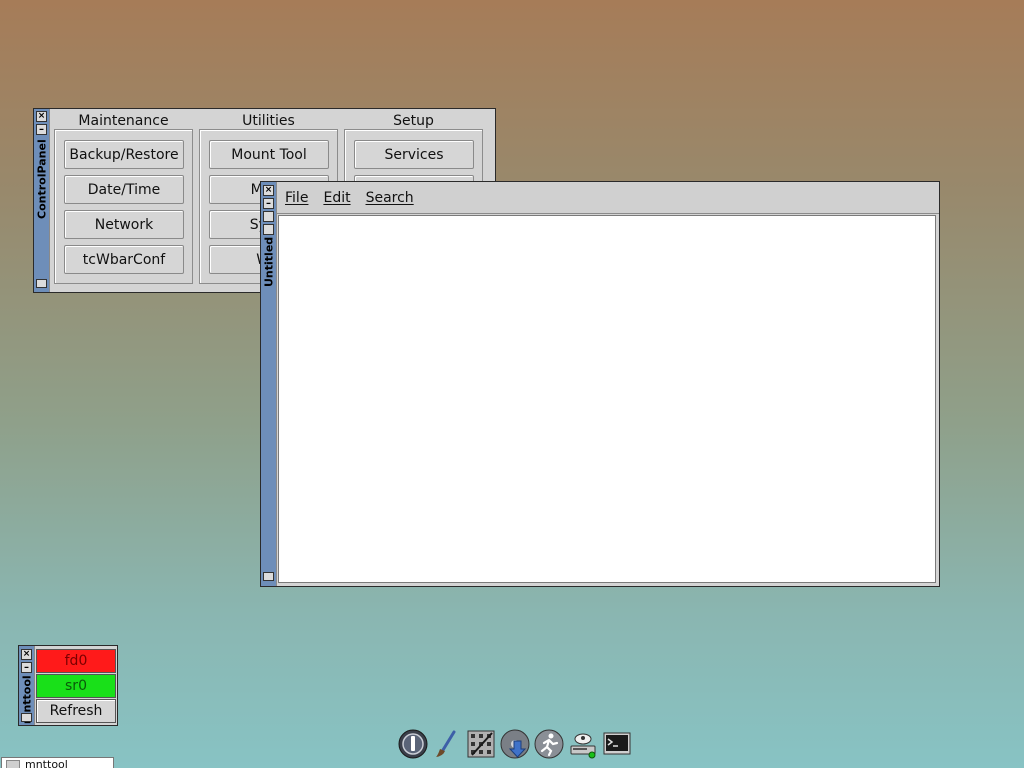 The image size is (1024, 768). Describe the element at coordinates (269, 262) in the screenshot. I see `window-title: Untitled` at that location.